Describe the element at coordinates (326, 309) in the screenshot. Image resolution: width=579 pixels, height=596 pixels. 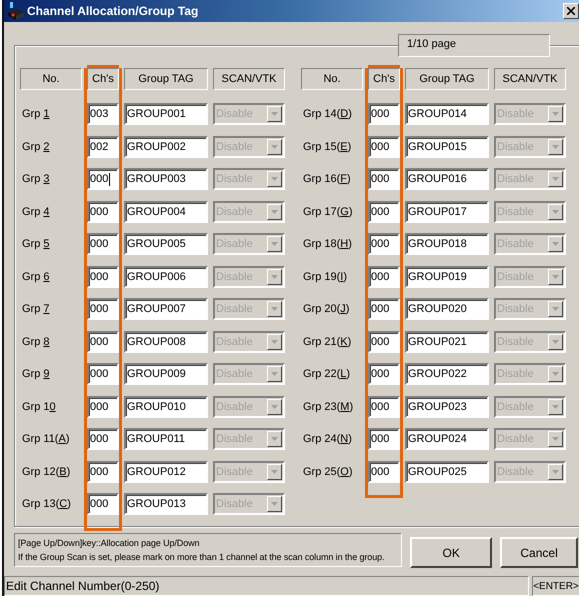
I see `group-label: Grp 20(J)` at that location.